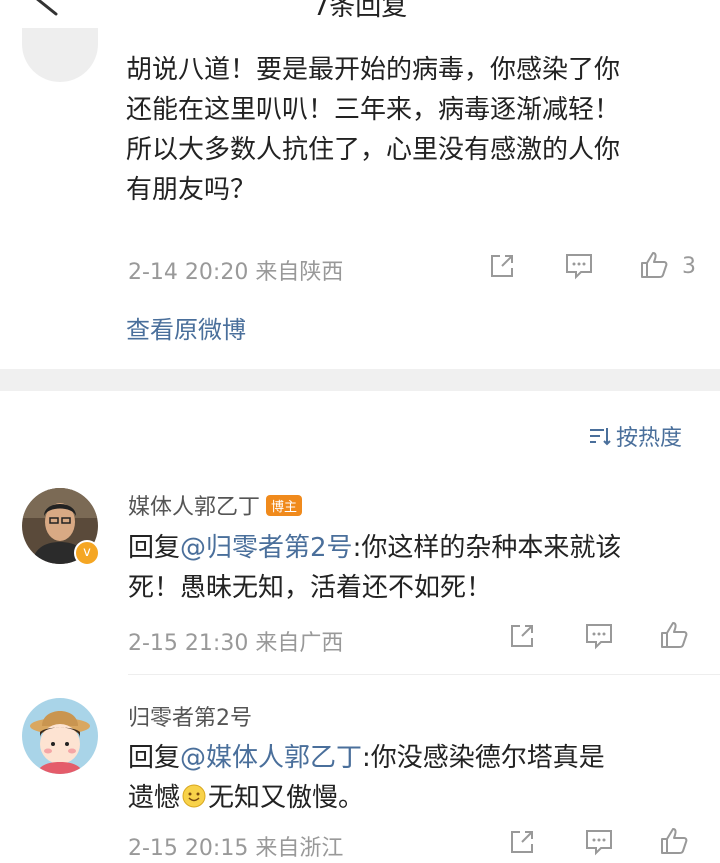 Image resolution: width=720 pixels, height=863 pixels. What do you see at coordinates (266, 548) in the screenshot?
I see `mention-link: @归零者第2号` at bounding box center [266, 548].